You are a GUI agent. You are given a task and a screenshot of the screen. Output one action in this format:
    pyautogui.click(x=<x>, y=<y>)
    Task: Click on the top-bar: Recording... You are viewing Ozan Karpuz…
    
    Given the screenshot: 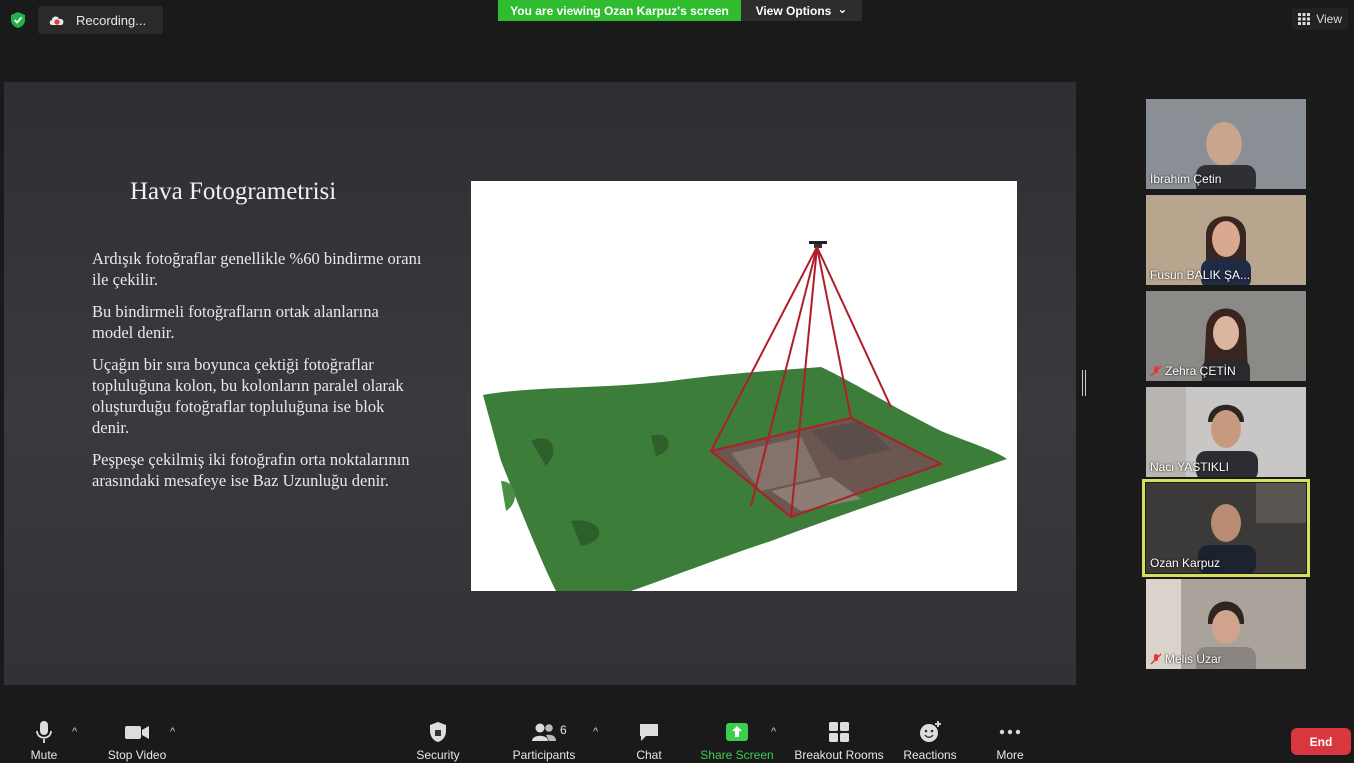 What is the action you would take?
    pyautogui.click(x=677, y=20)
    